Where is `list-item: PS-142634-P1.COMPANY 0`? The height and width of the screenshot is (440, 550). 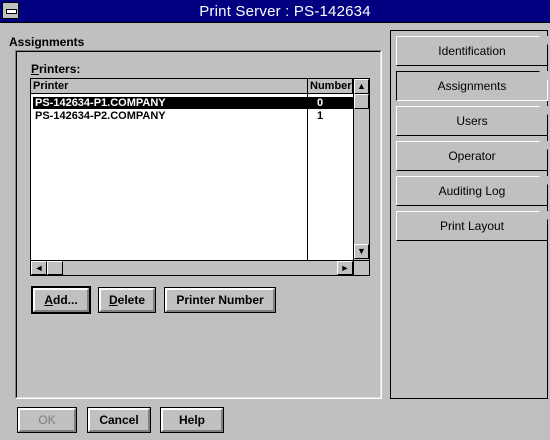 list-item: PS-142634-P1.COMPANY 0 is located at coordinates (193, 103).